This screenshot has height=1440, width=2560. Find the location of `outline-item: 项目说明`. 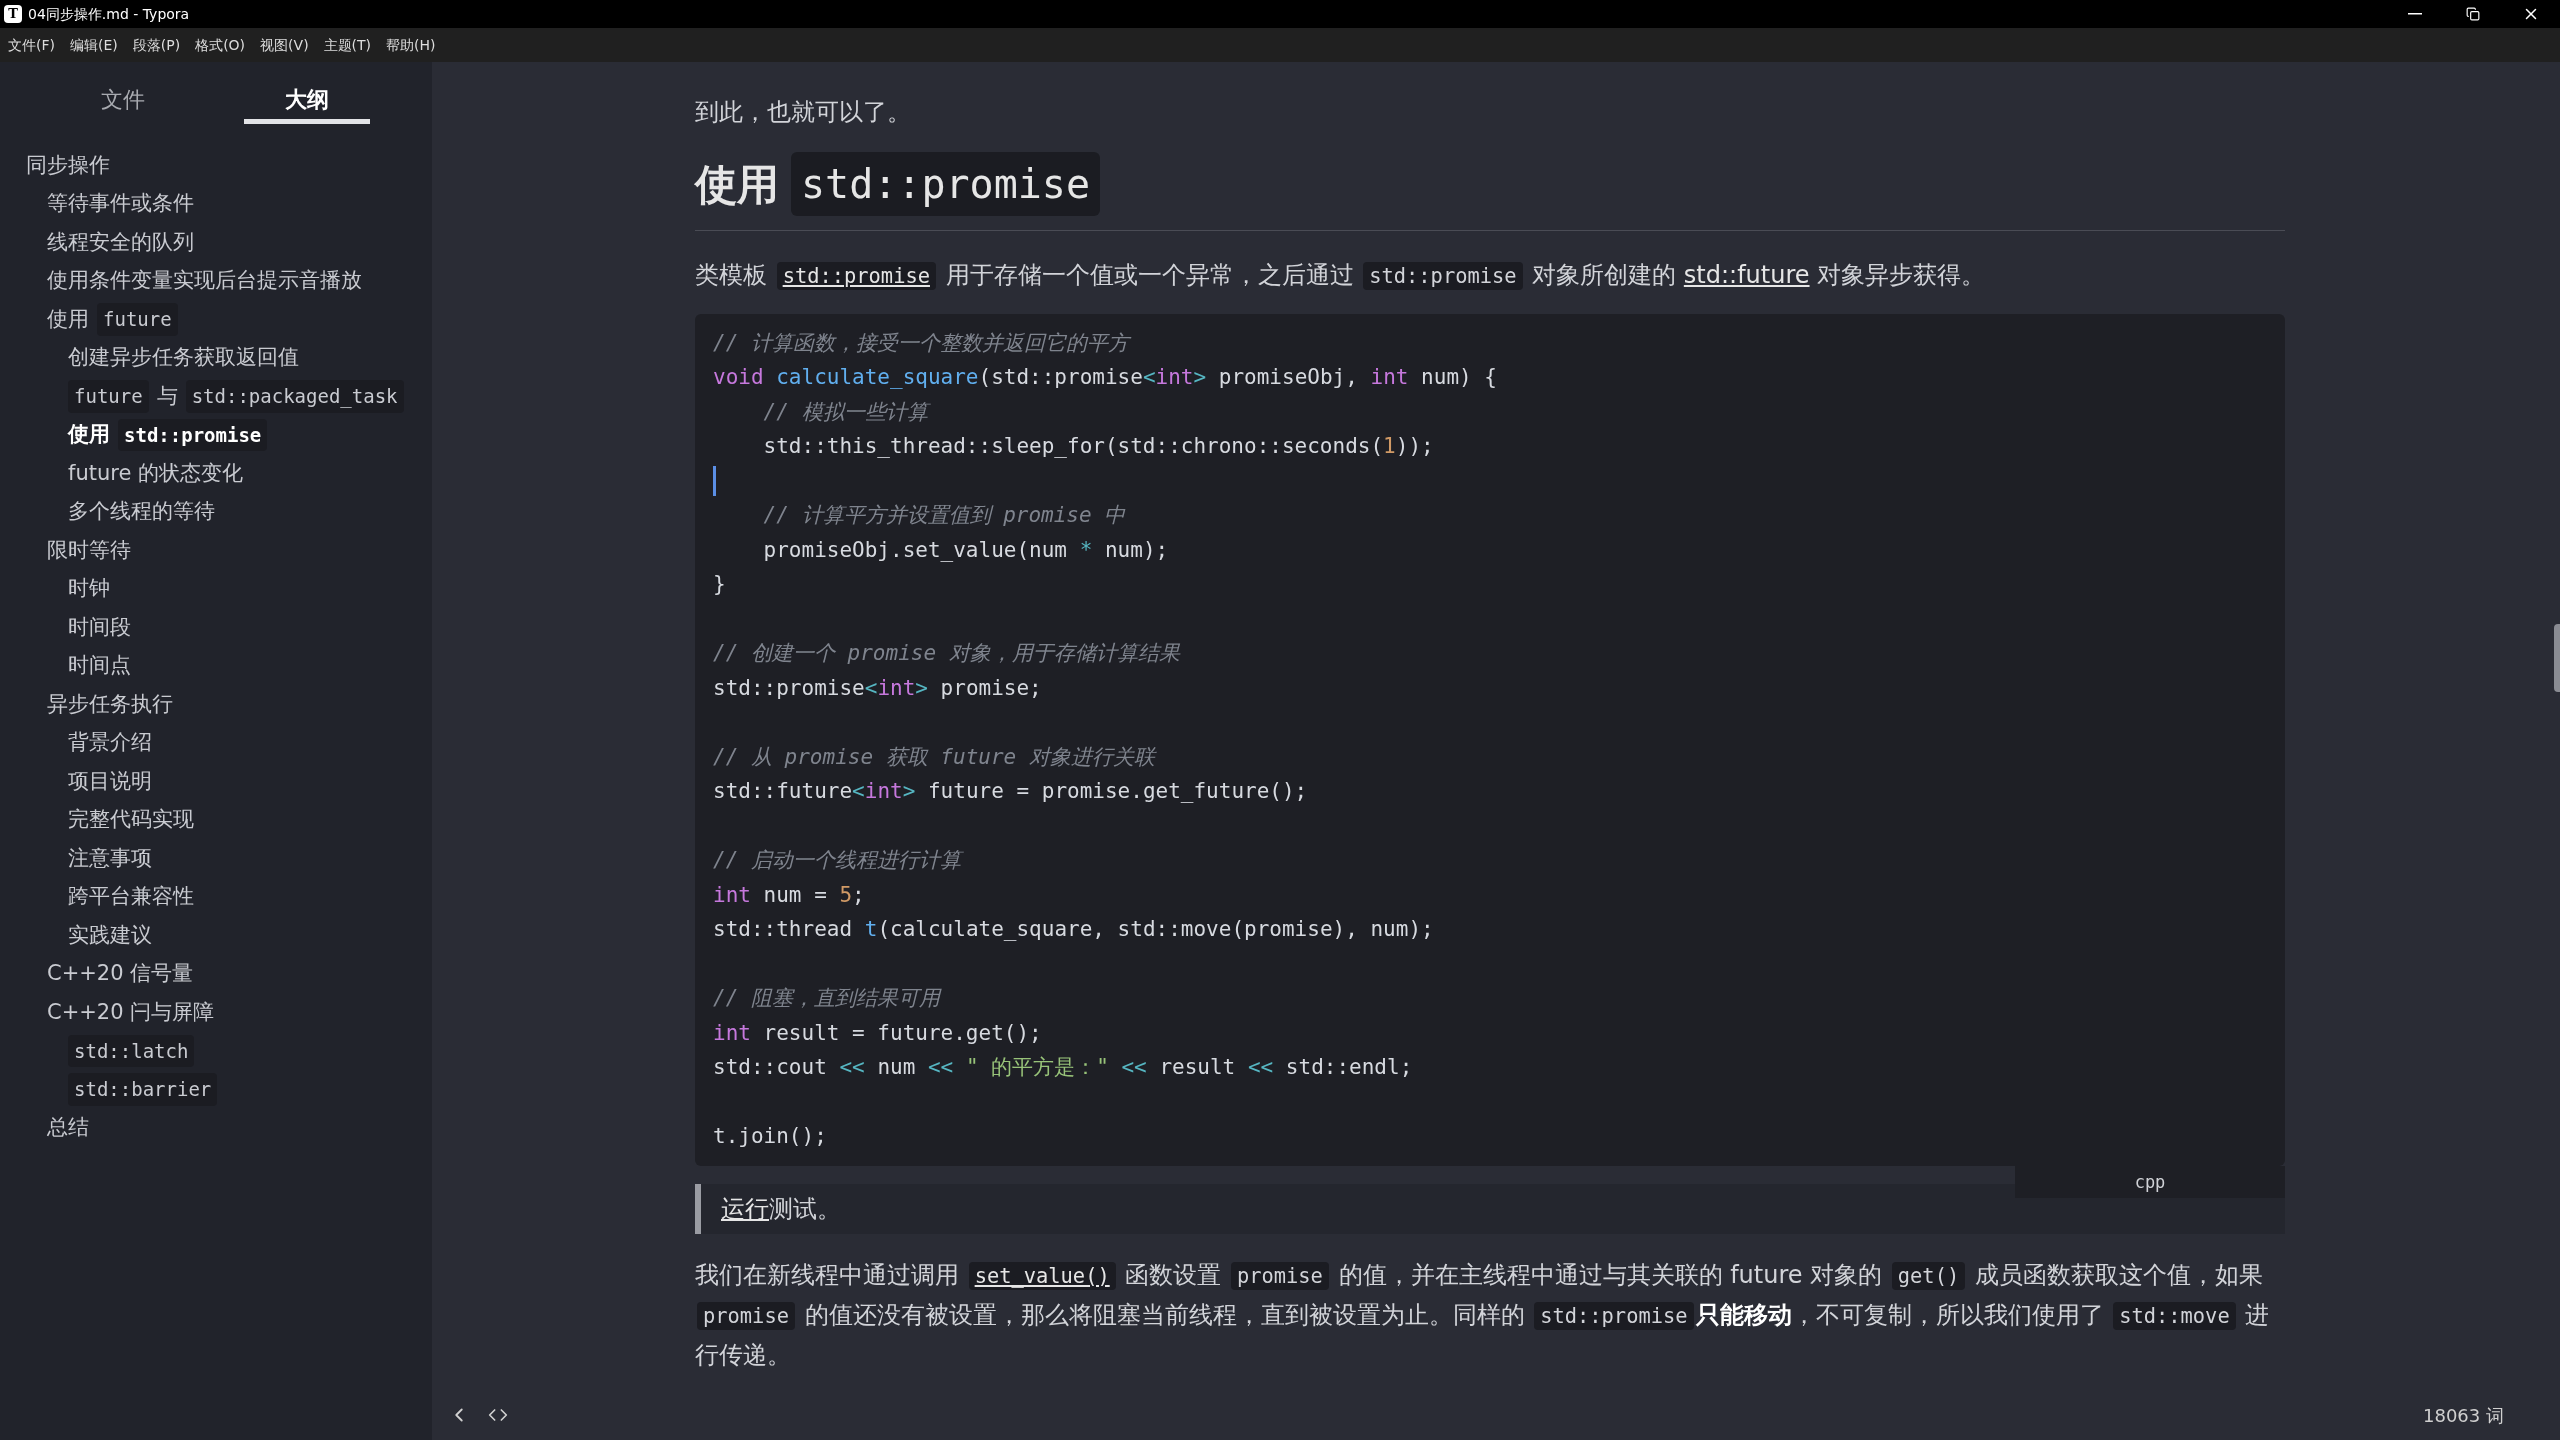

outline-item: 项目说明 is located at coordinates (110, 781).